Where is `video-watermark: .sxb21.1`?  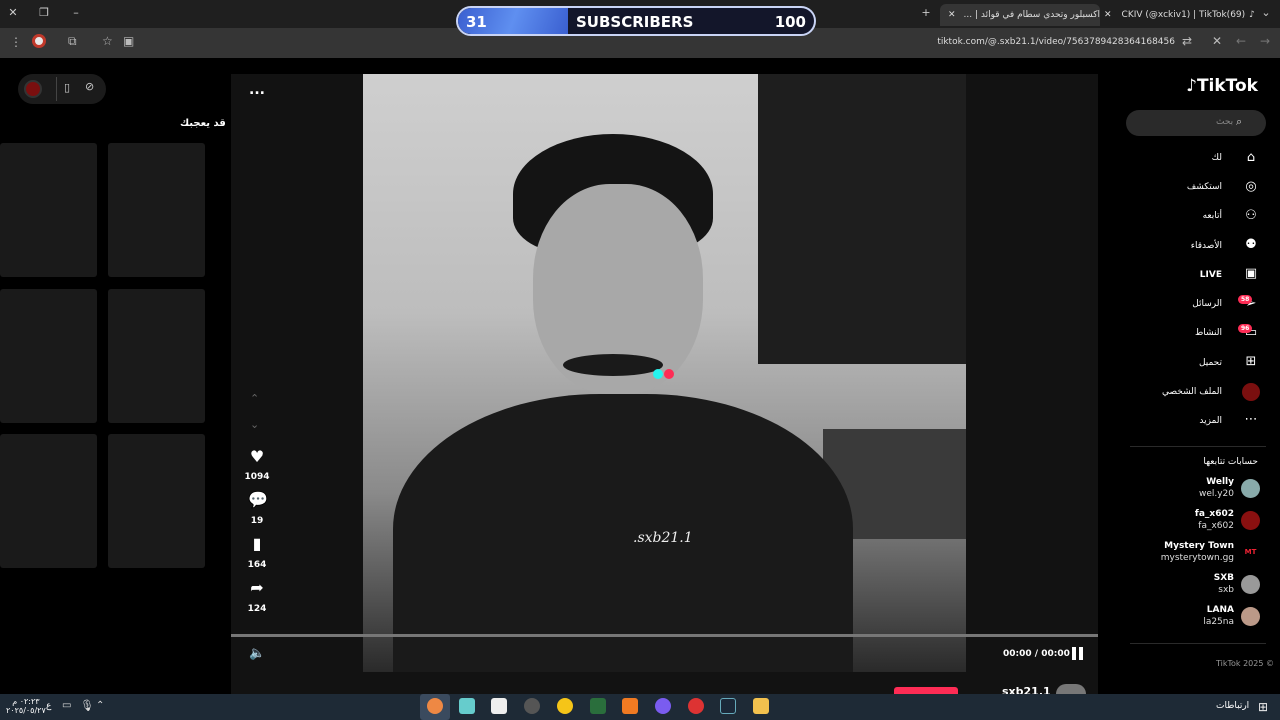 video-watermark: .sxb21.1 is located at coordinates (663, 538).